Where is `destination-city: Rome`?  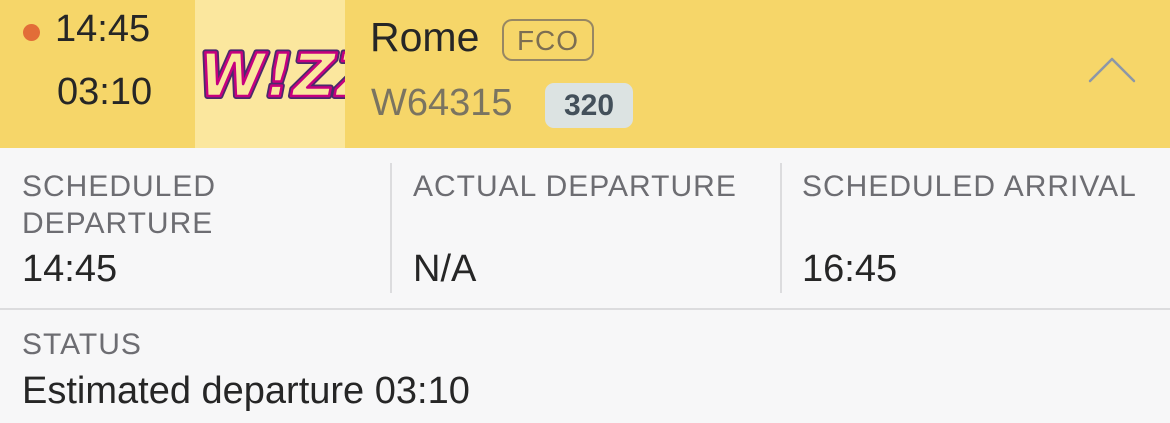
destination-city: Rome is located at coordinates (425, 37).